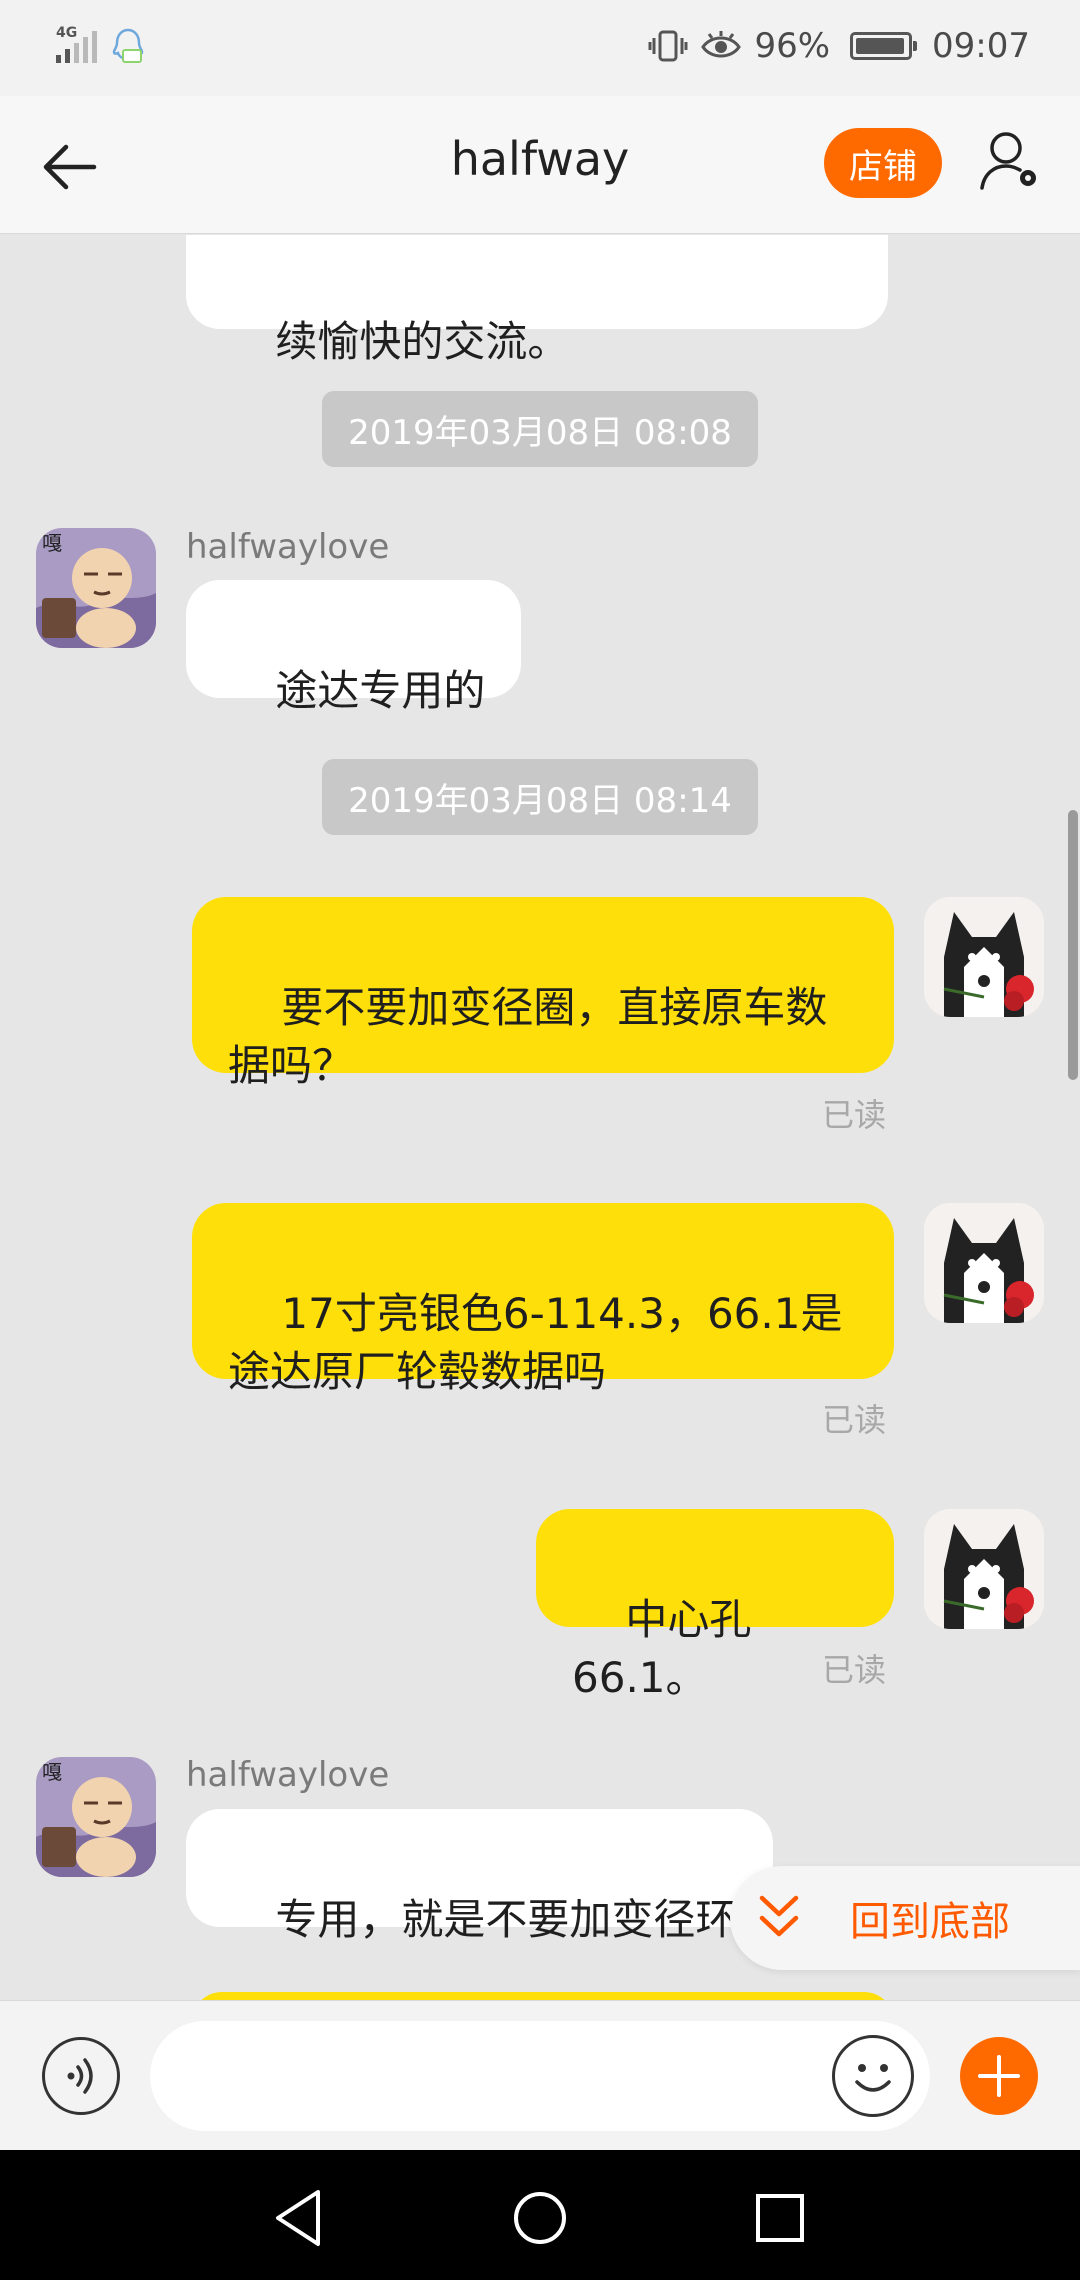 The width and height of the screenshot is (1080, 2280). I want to click on nav-recents-icon, so click(780, 2218).